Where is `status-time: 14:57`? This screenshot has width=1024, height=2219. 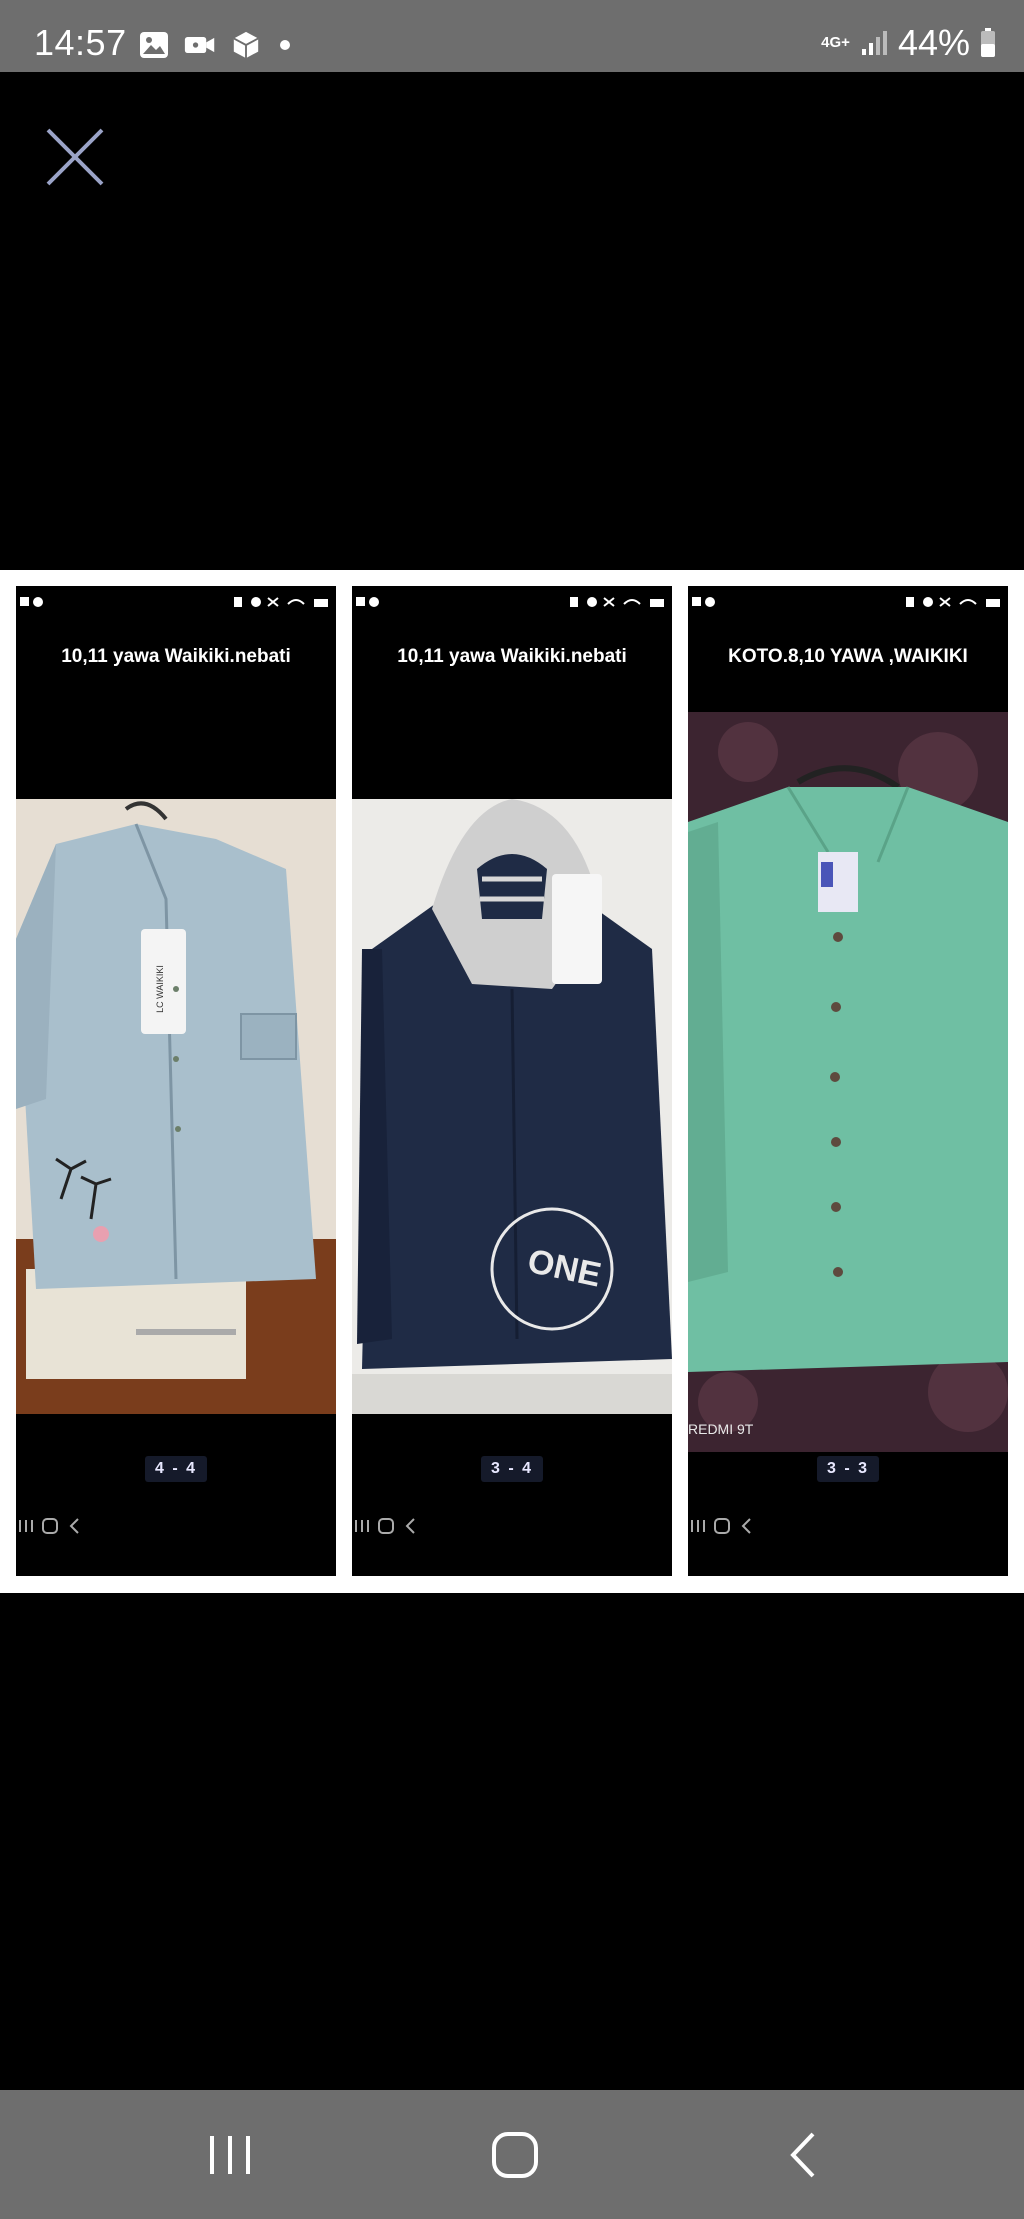 status-time: 14:57 is located at coordinates (80, 42).